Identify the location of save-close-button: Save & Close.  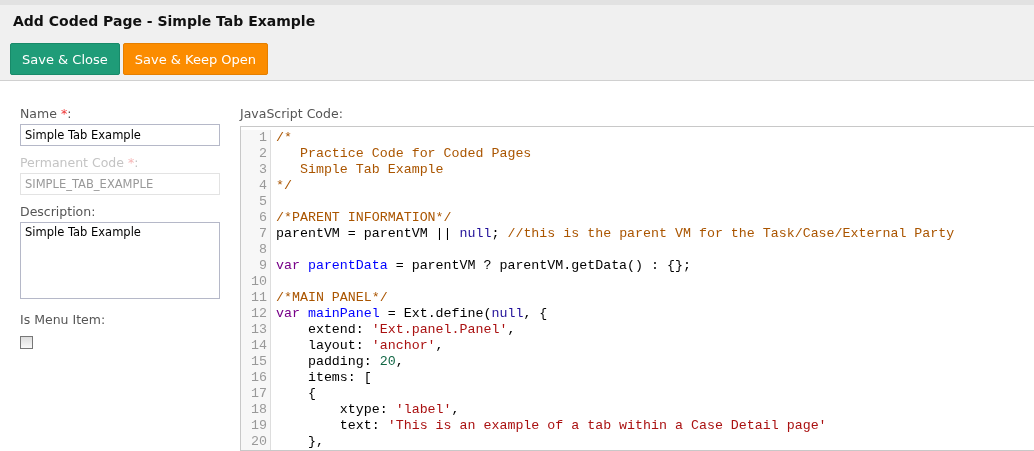
(65, 59).